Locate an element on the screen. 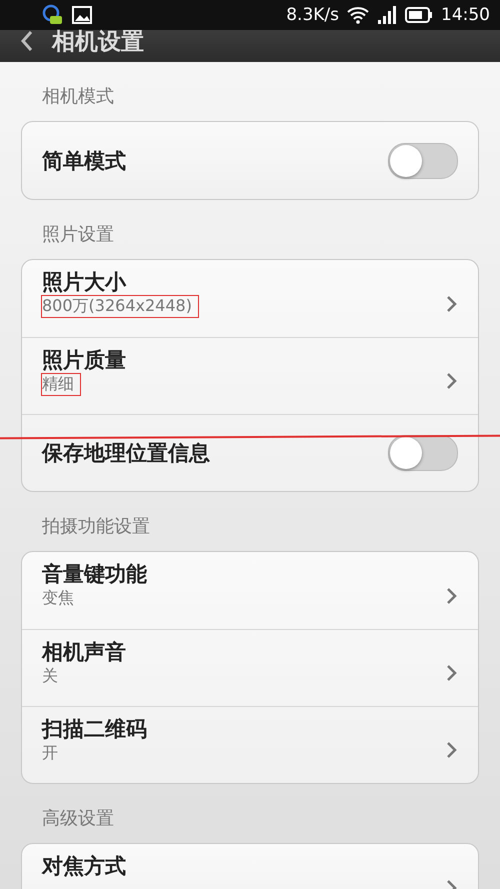 This screenshot has width=500, height=889. setting-label: 音量键功能 is located at coordinates (95, 574).